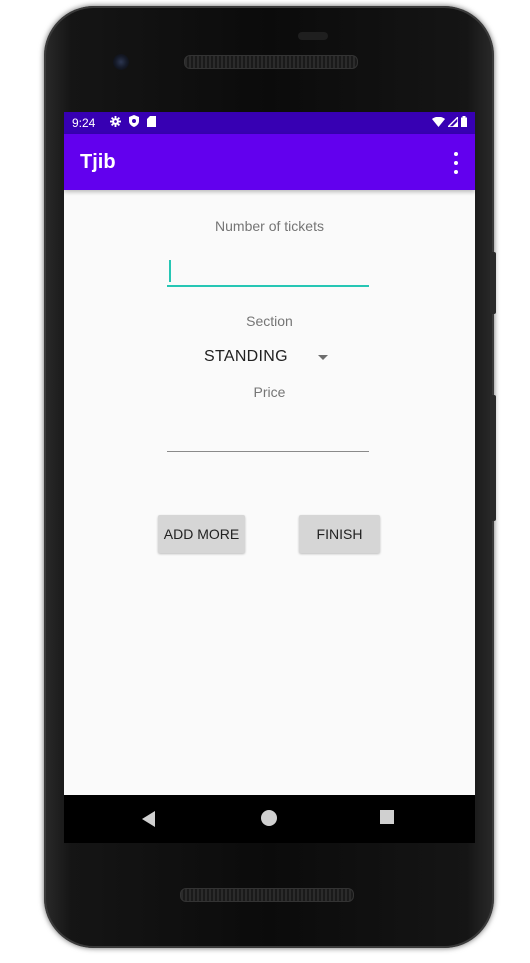  Describe the element at coordinates (84, 123) in the screenshot. I see `status-time: 9:24` at that location.